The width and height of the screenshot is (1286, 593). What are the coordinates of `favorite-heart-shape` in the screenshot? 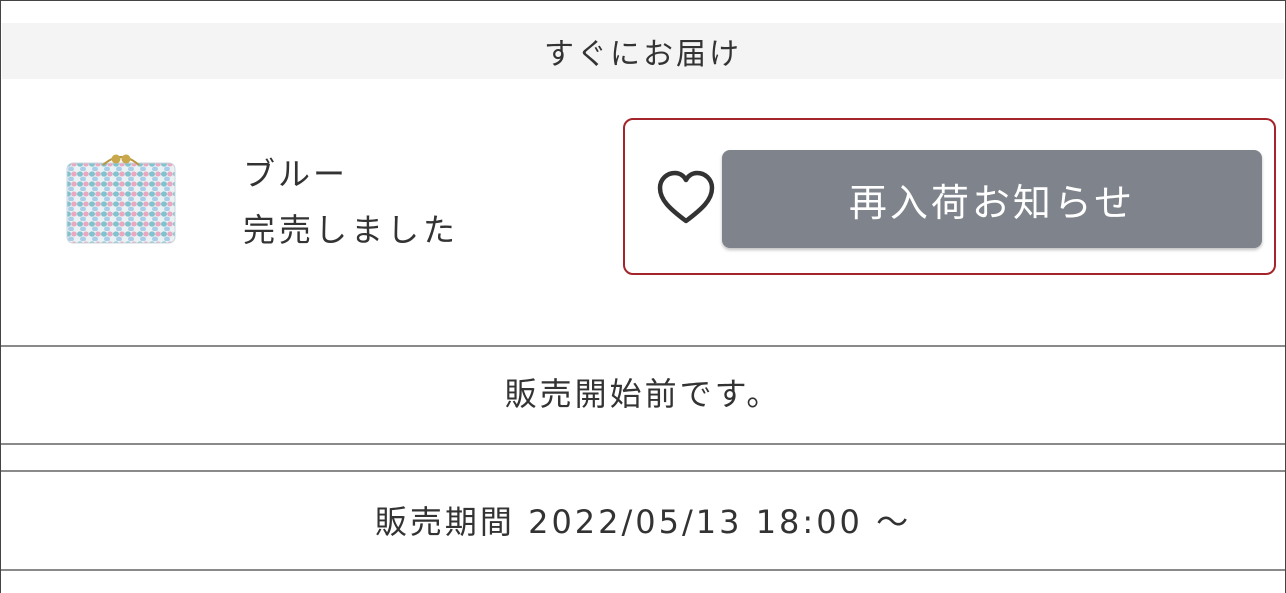 It's located at (686, 197).